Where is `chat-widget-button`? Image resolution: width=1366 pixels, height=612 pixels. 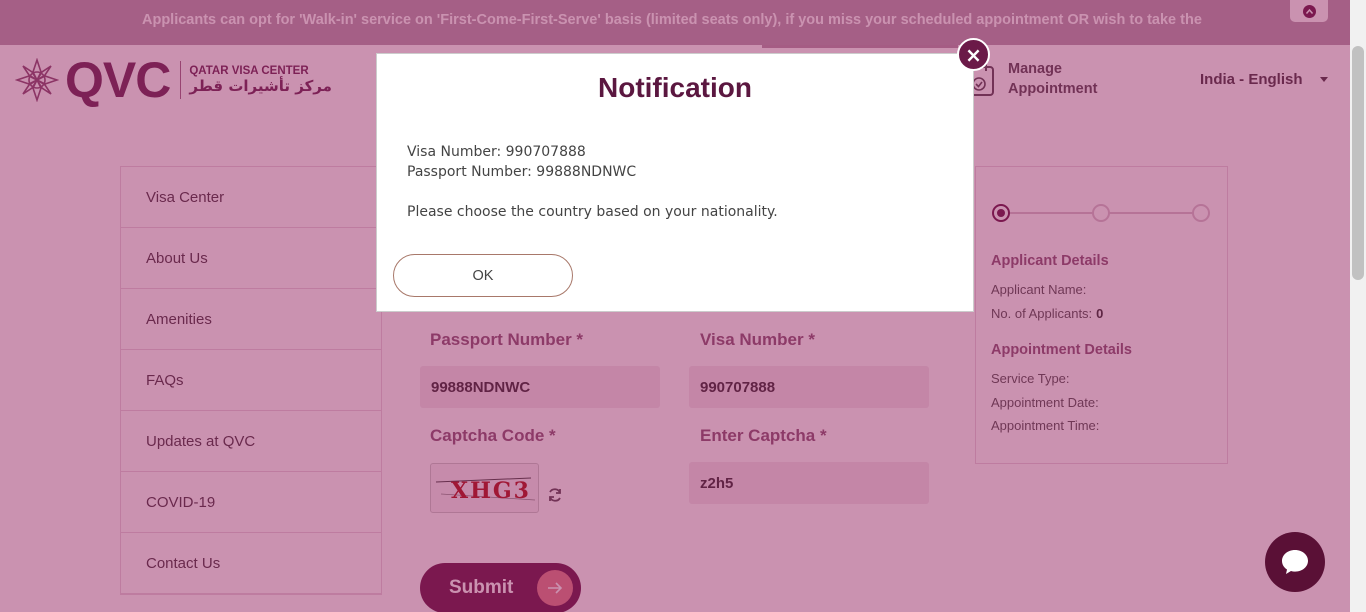 chat-widget-button is located at coordinates (1295, 562).